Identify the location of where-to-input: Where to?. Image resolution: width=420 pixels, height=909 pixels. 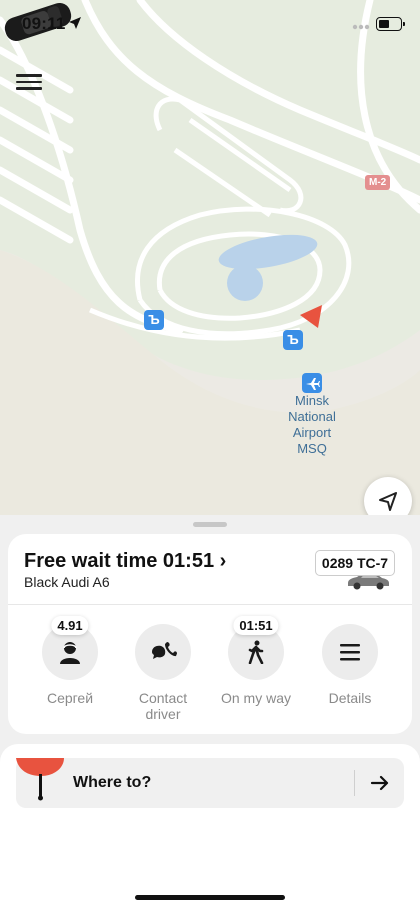
(210, 783).